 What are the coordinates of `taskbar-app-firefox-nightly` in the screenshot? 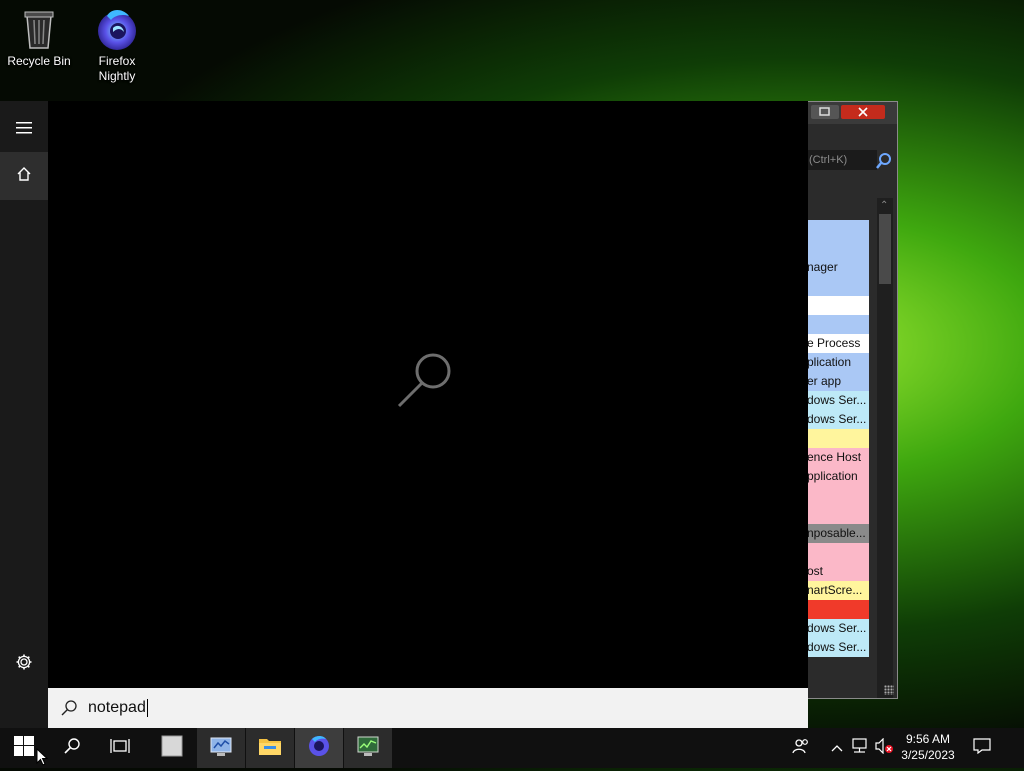 It's located at (319, 748).